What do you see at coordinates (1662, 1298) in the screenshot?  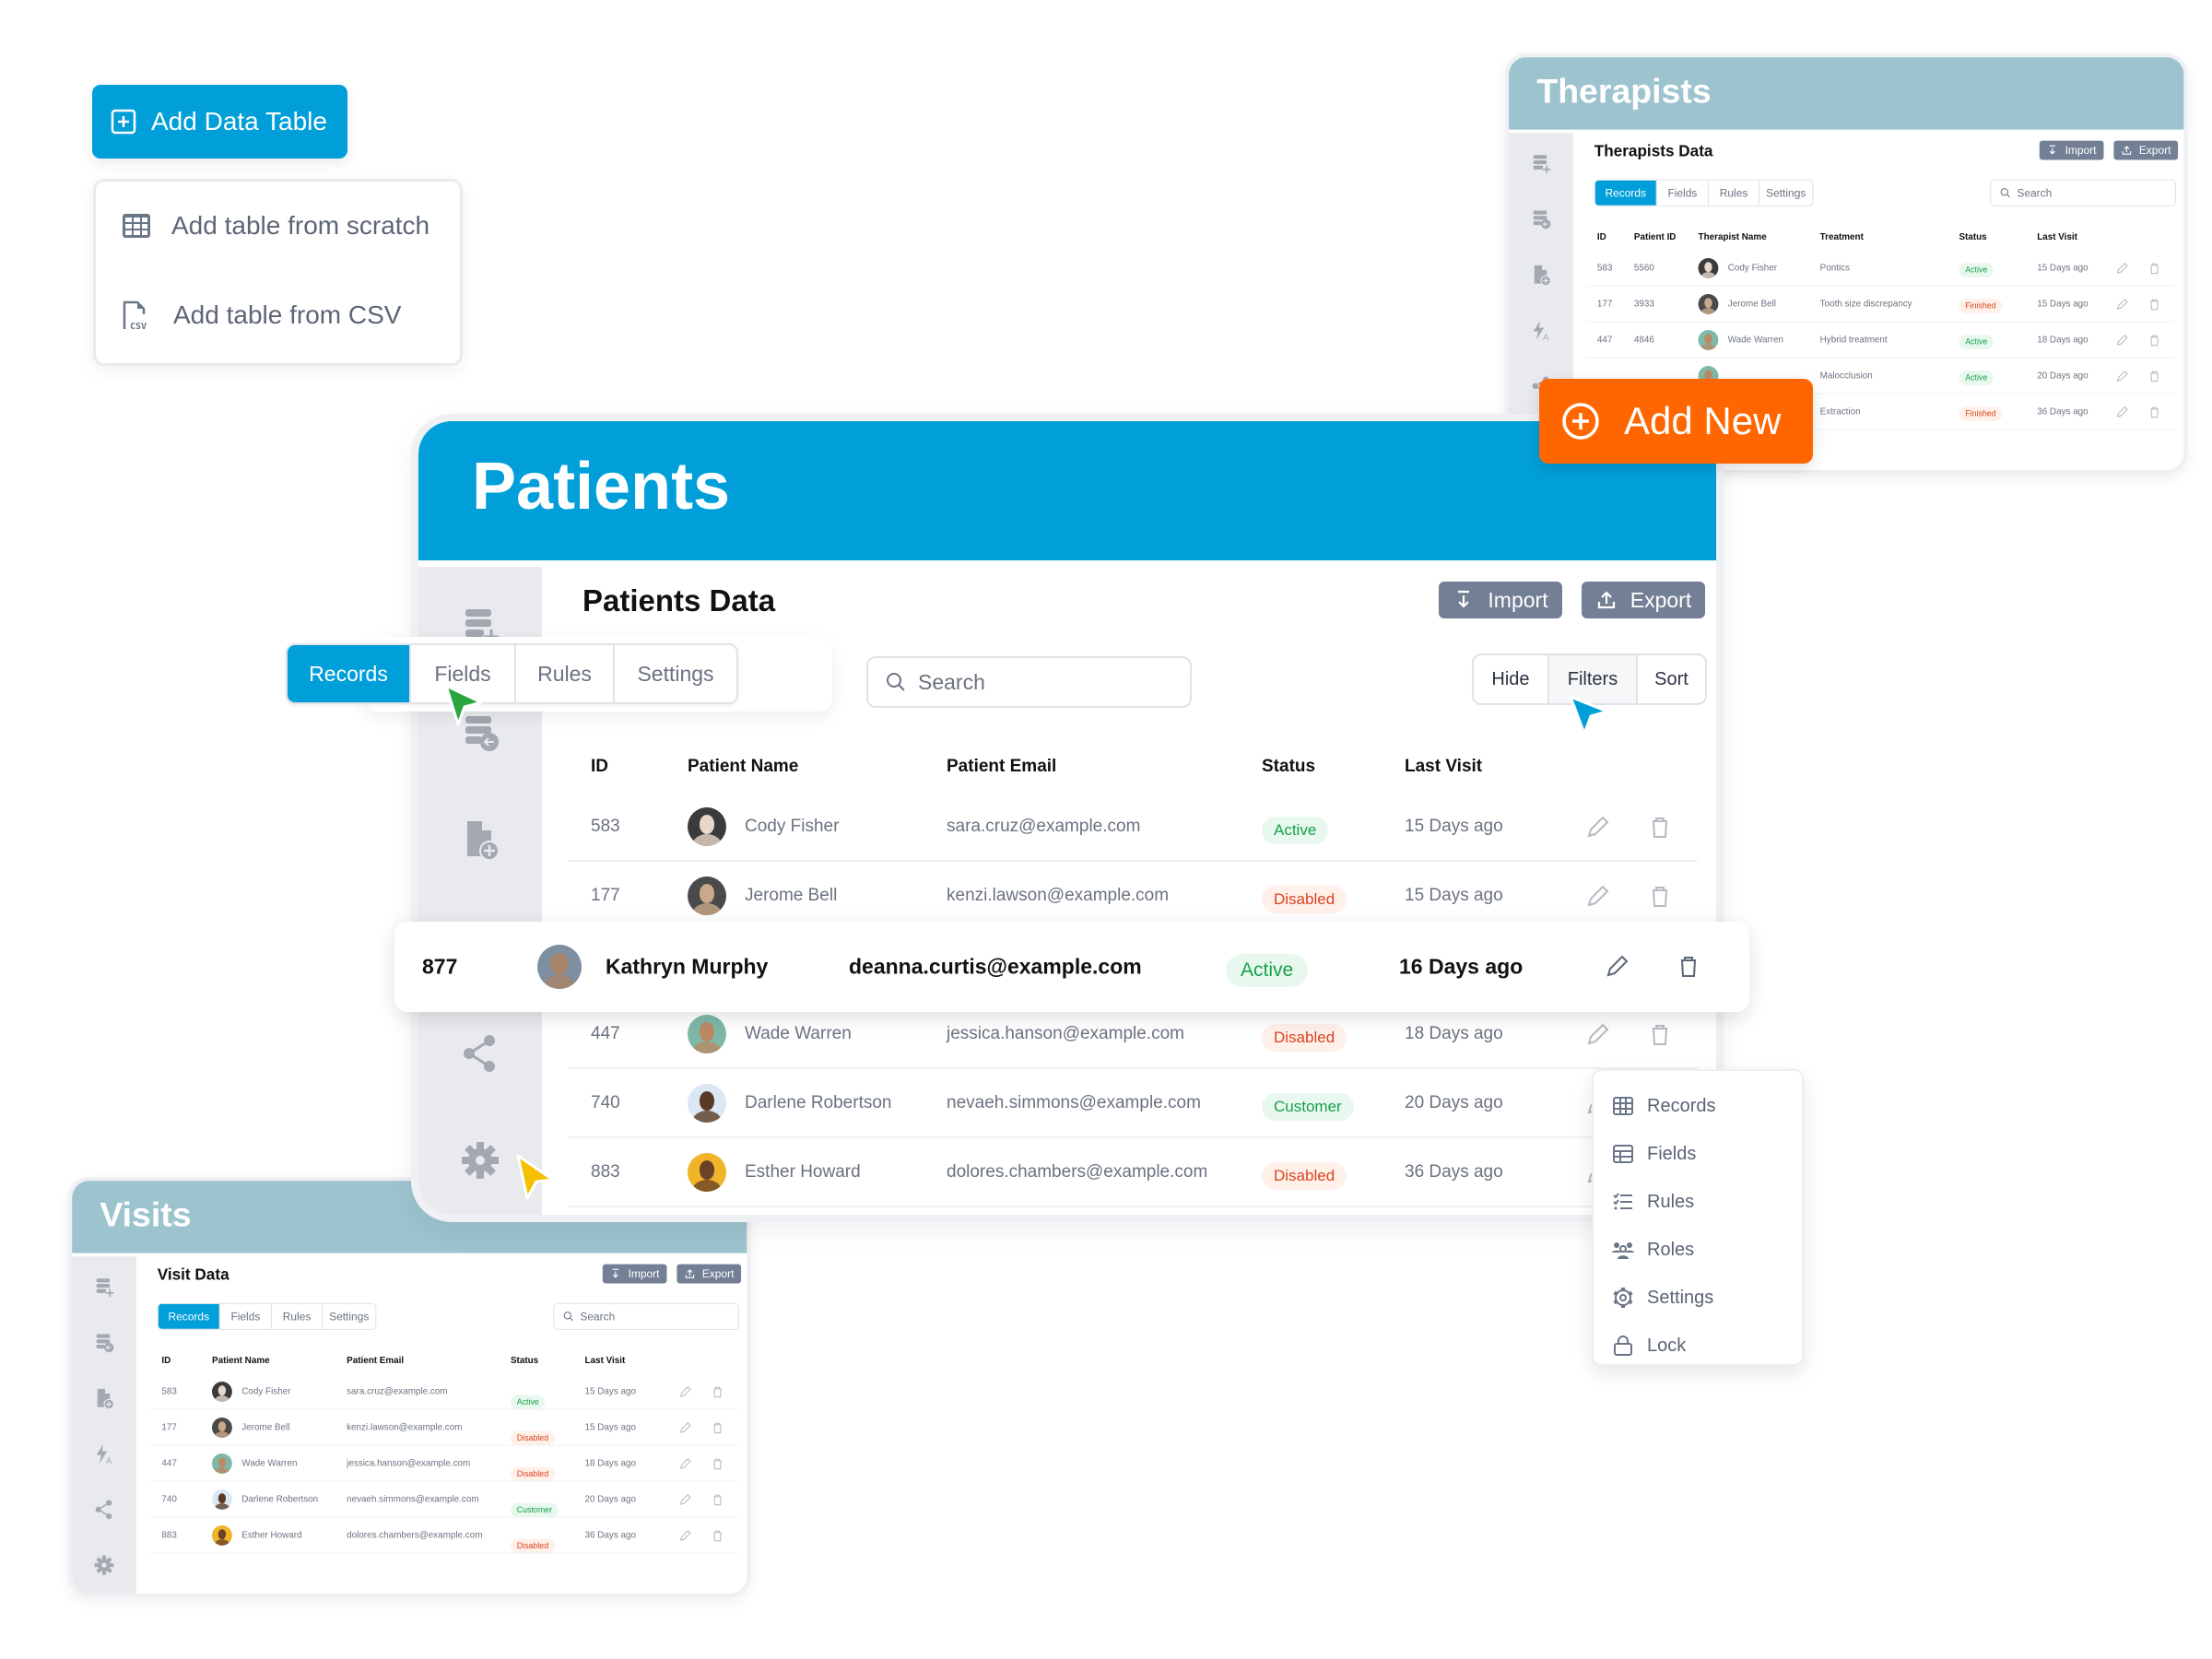 I see `context-menu-item-settings: Settings` at bounding box center [1662, 1298].